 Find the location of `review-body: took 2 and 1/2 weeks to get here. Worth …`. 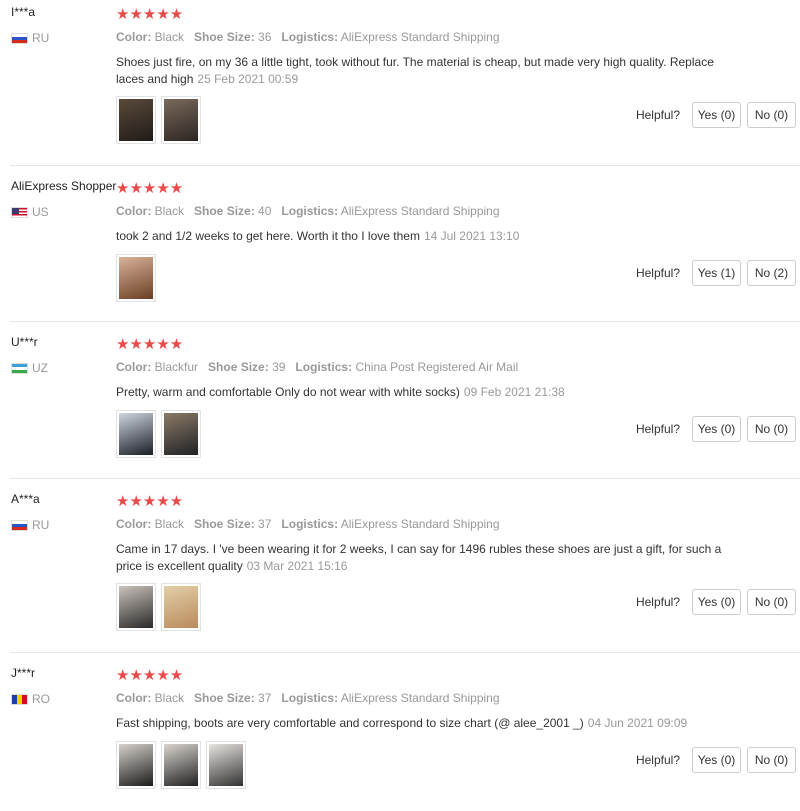

review-body: took 2 and 1/2 weeks to get here. Worth … is located at coordinates (268, 236).